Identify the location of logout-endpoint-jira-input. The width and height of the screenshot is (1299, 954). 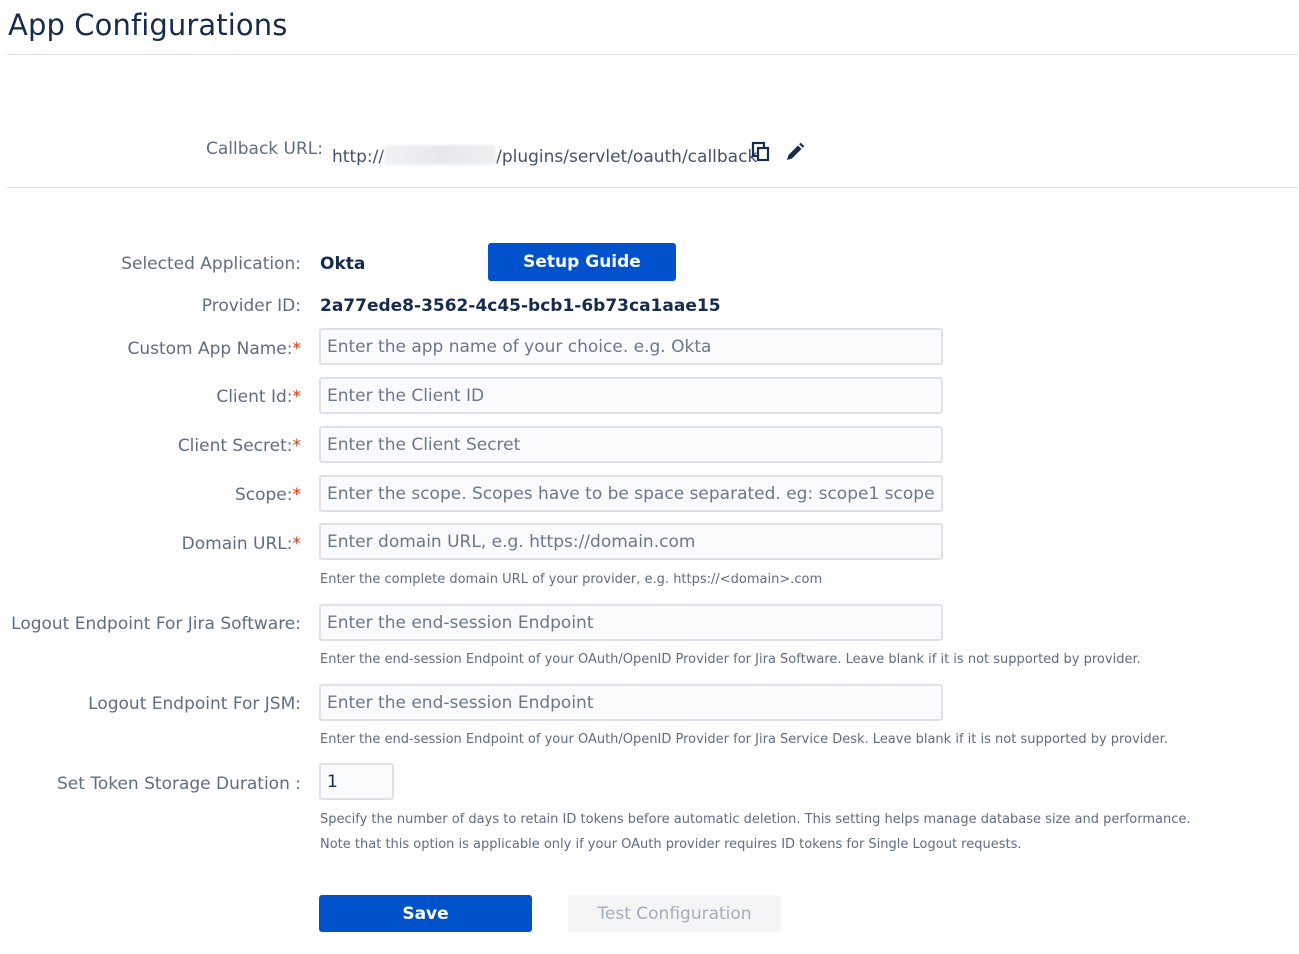
(631, 622).